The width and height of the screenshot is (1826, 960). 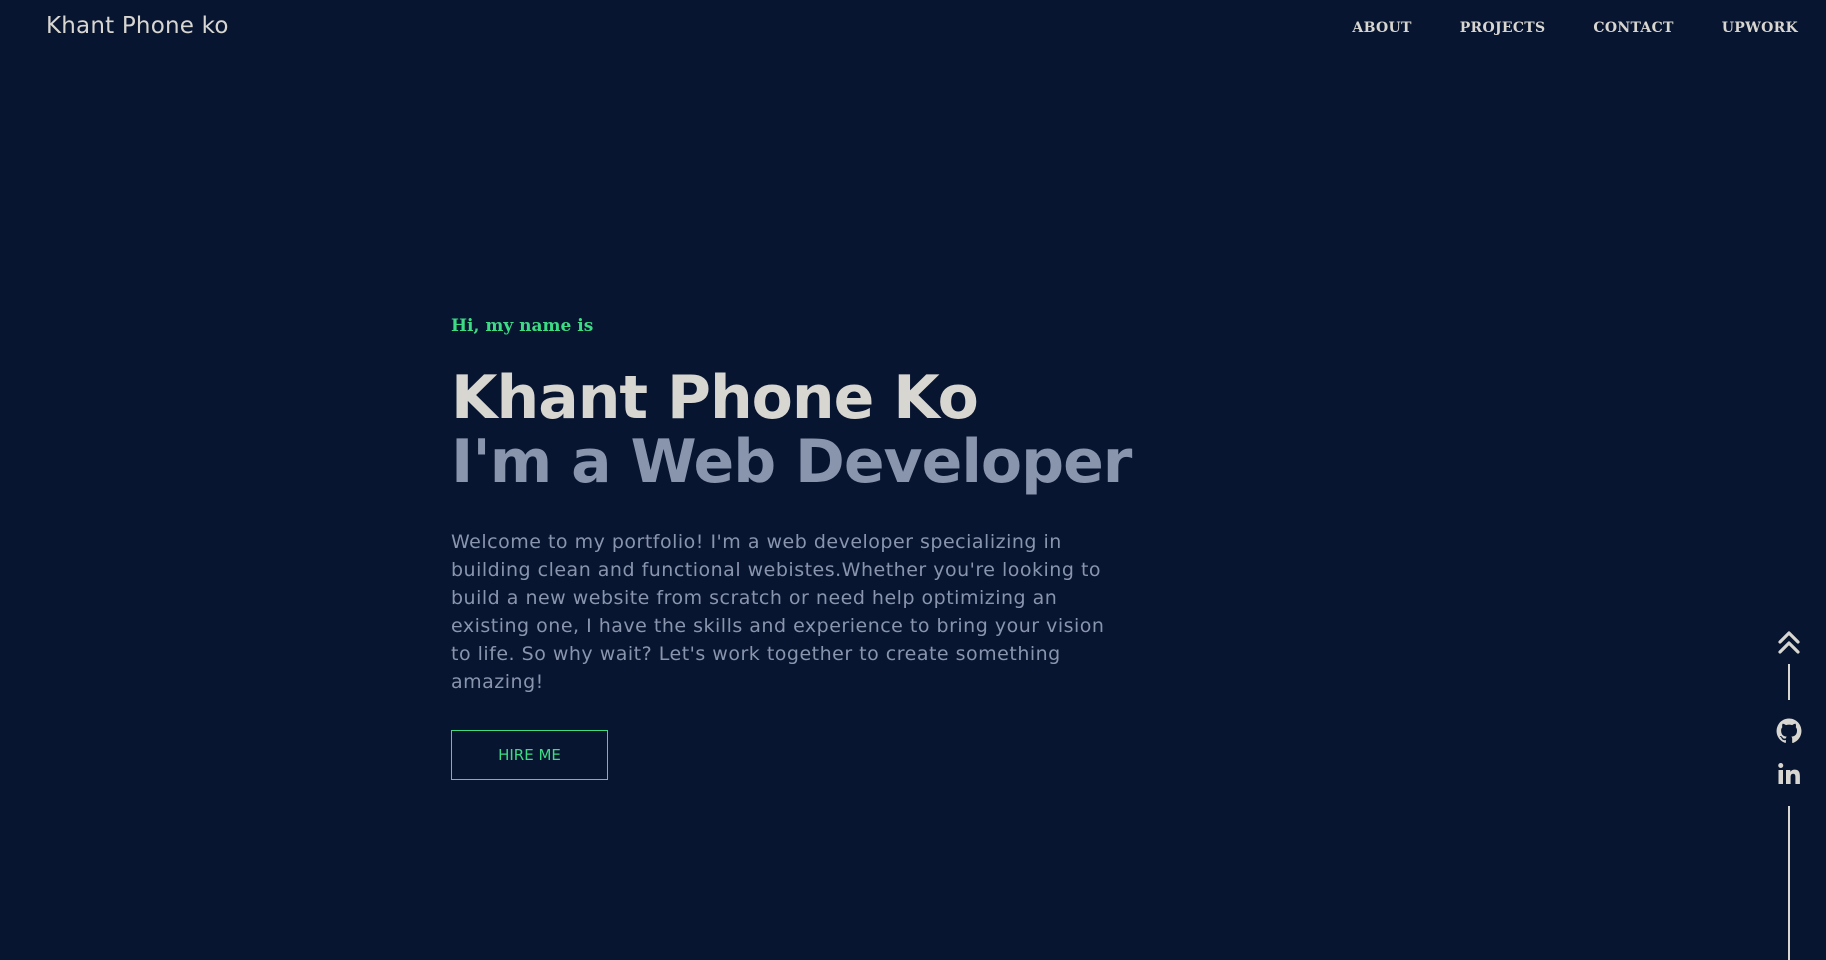 What do you see at coordinates (715, 398) in the screenshot?
I see `hero-name: Khant Phone Ko` at bounding box center [715, 398].